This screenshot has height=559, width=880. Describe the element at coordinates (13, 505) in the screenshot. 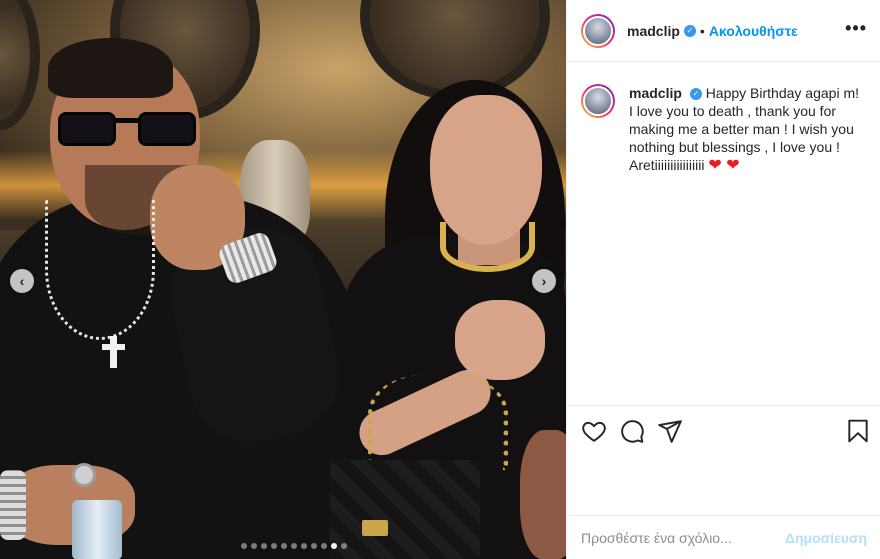

I see `man-bracelet` at that location.